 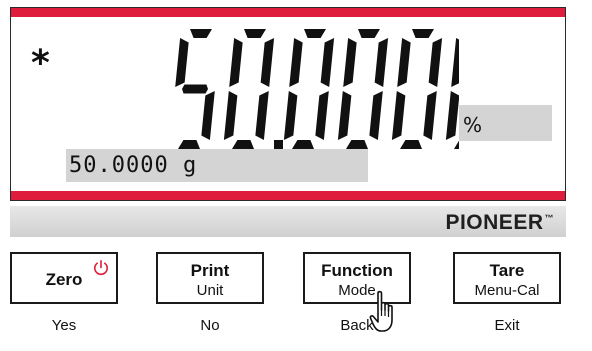 I want to click on stability-indicator: *, so click(x=40, y=63).